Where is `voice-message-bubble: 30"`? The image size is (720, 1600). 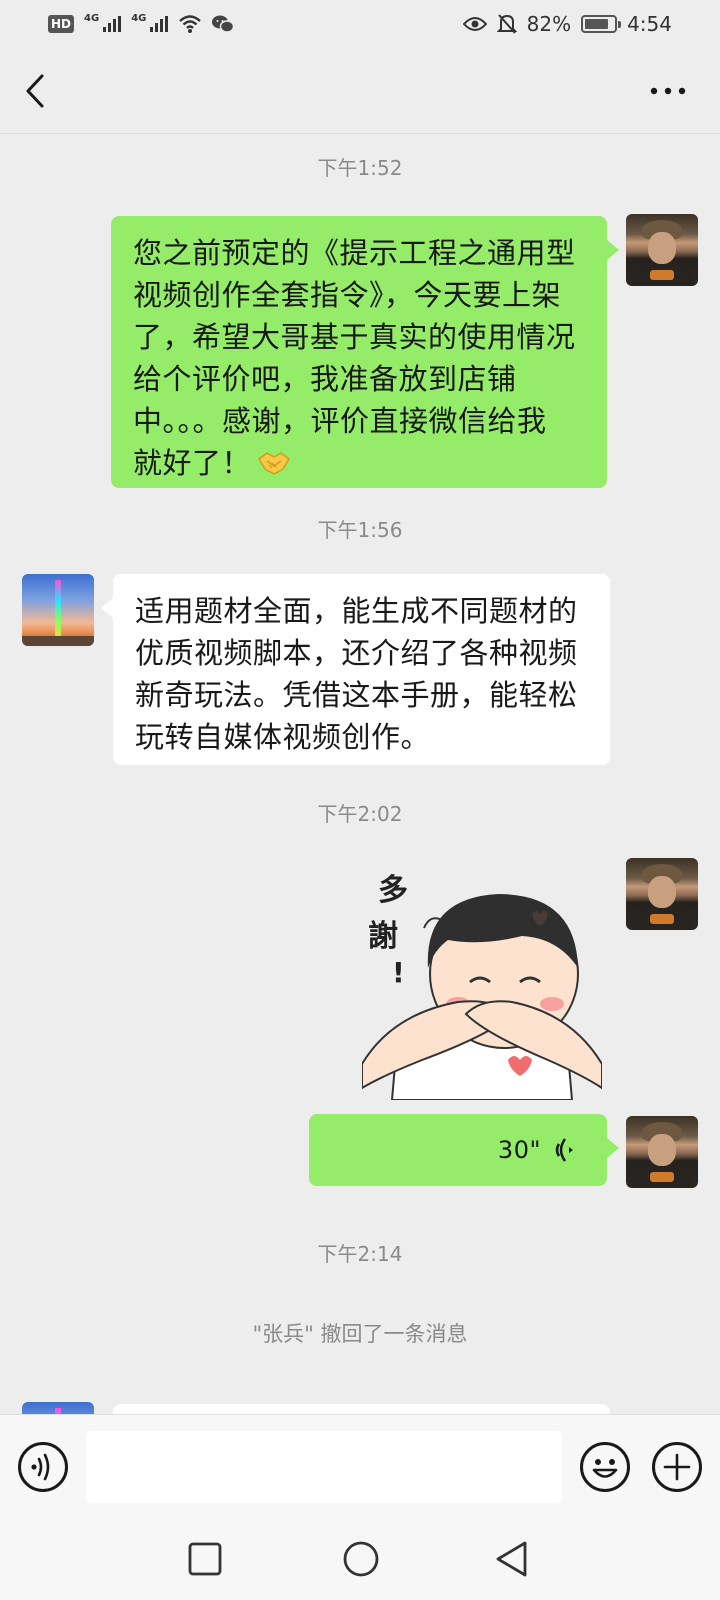
voice-message-bubble: 30" is located at coordinates (464, 1150).